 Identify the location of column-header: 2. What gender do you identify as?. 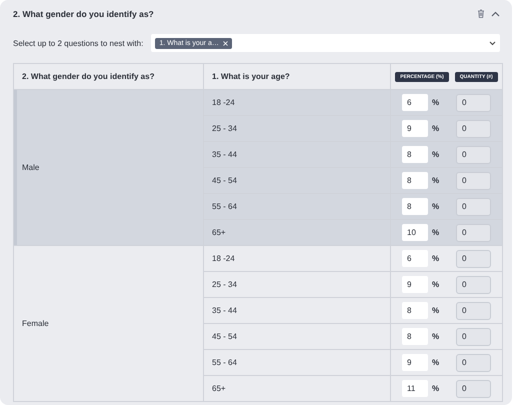
(109, 77).